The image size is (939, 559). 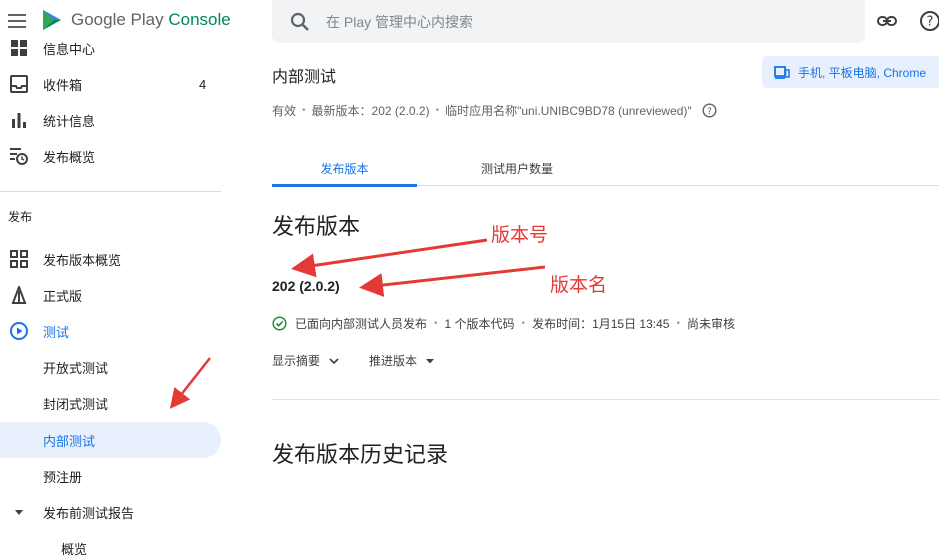 I want to click on annotation-version-code: 版本号, so click(x=520, y=235).